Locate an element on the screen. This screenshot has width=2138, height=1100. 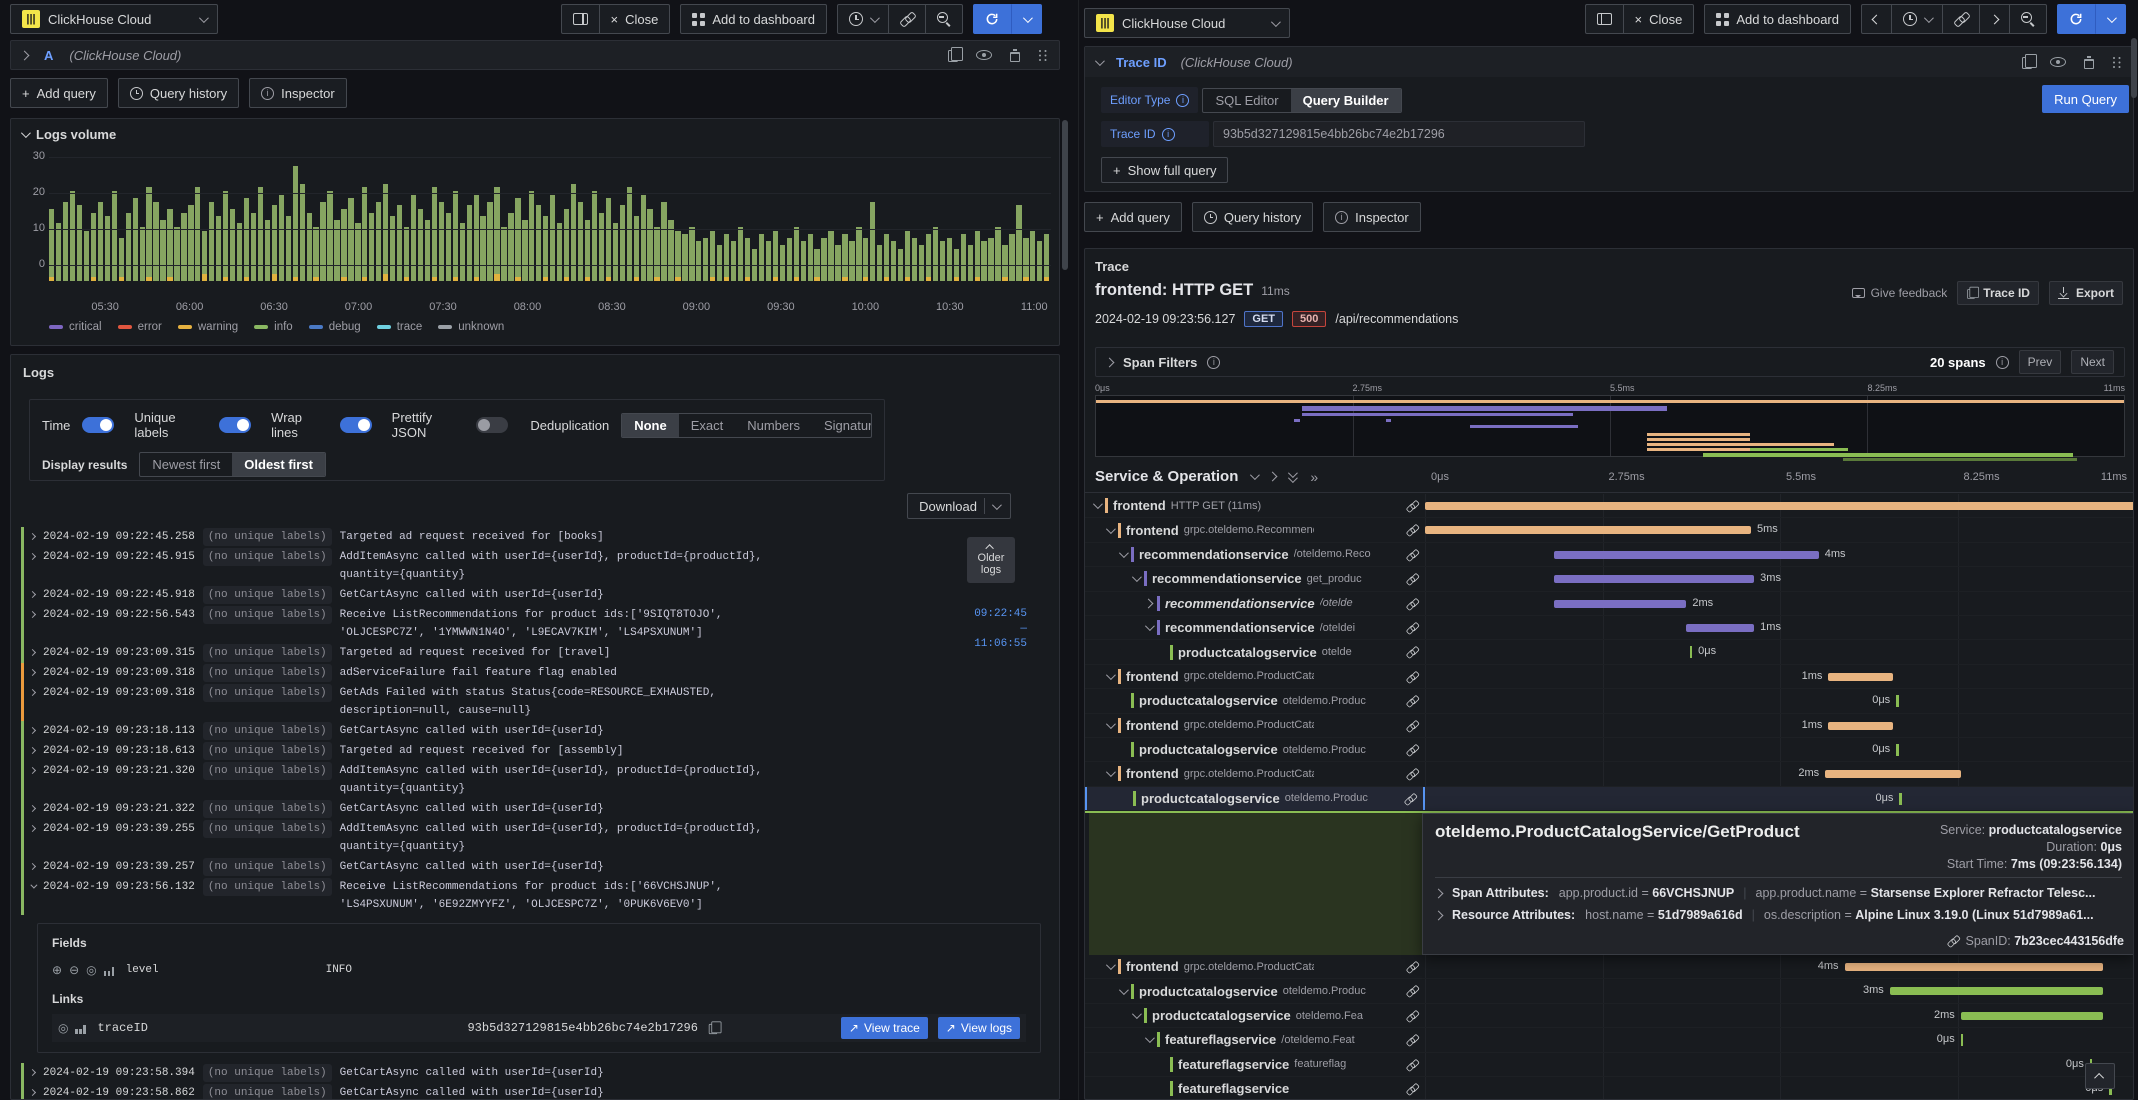
filter-out-icon: ⊖ is located at coordinates (74, 970).